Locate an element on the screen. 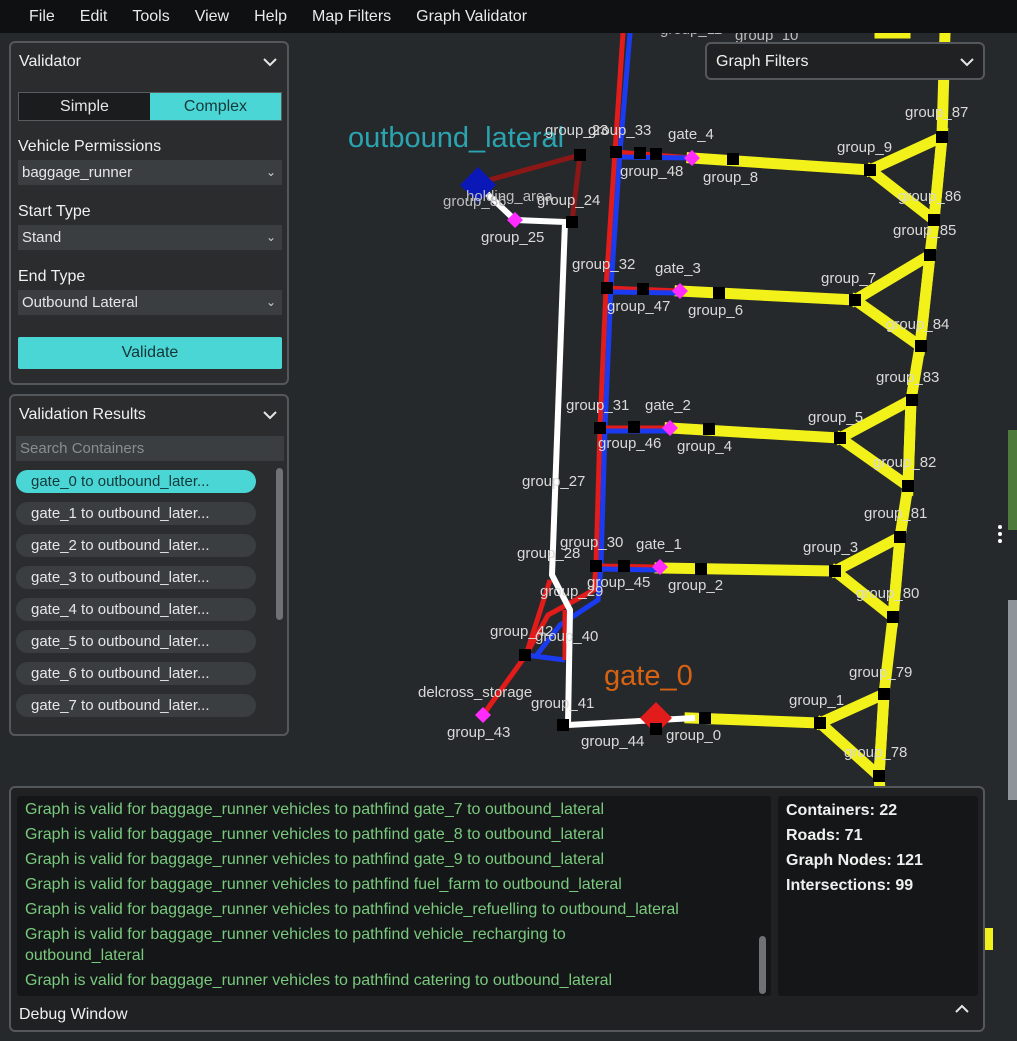 The height and width of the screenshot is (1041, 1017). graph-filters-panel: Graph Filters is located at coordinates (845, 61).